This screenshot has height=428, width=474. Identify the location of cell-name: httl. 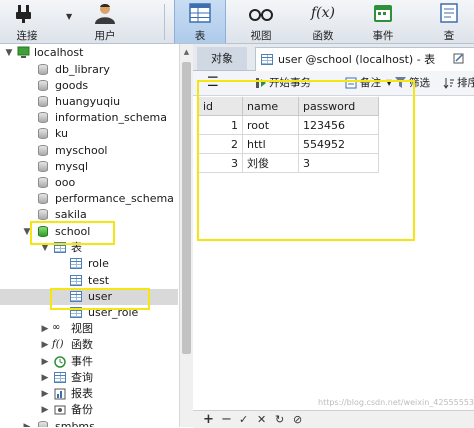
(271, 144).